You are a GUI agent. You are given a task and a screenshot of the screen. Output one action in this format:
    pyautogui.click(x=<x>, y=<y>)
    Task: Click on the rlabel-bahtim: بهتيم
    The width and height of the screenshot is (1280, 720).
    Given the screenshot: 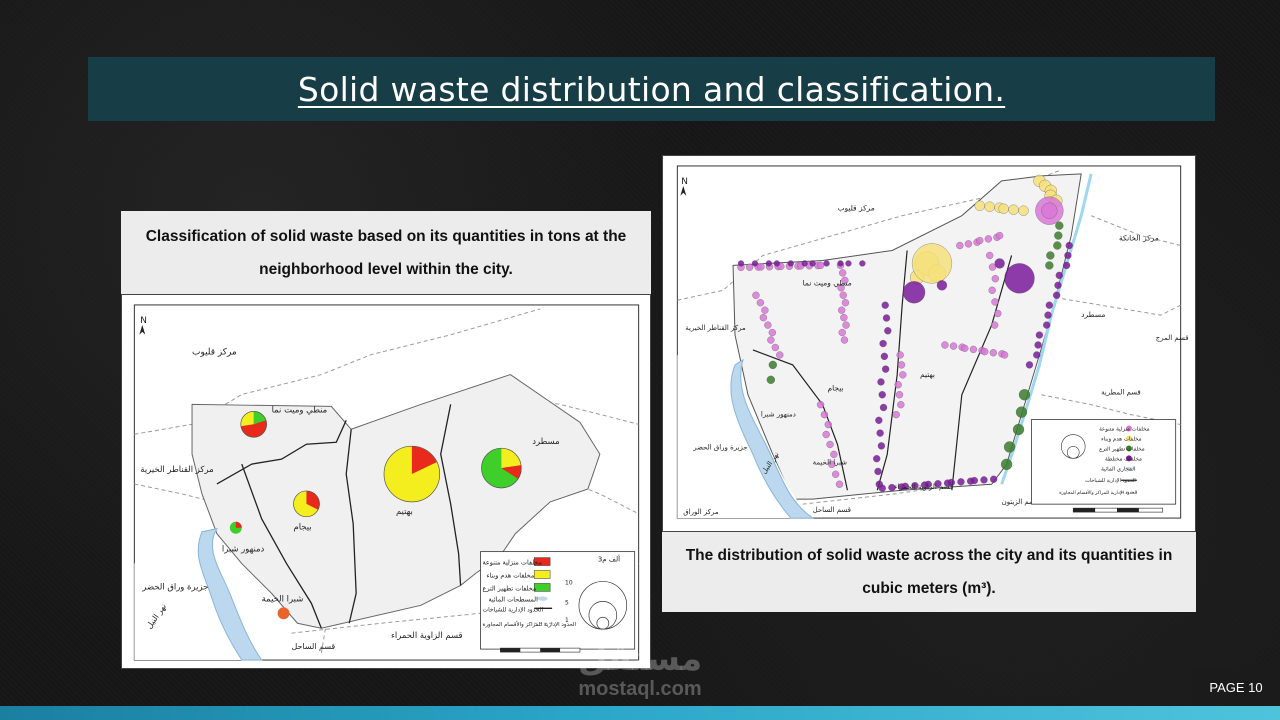 What is the action you would take?
    pyautogui.click(x=927, y=374)
    